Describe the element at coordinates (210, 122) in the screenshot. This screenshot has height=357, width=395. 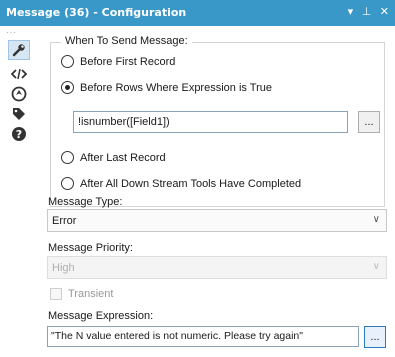
I see `condition-expression-input: !isnumber([Field1])` at that location.